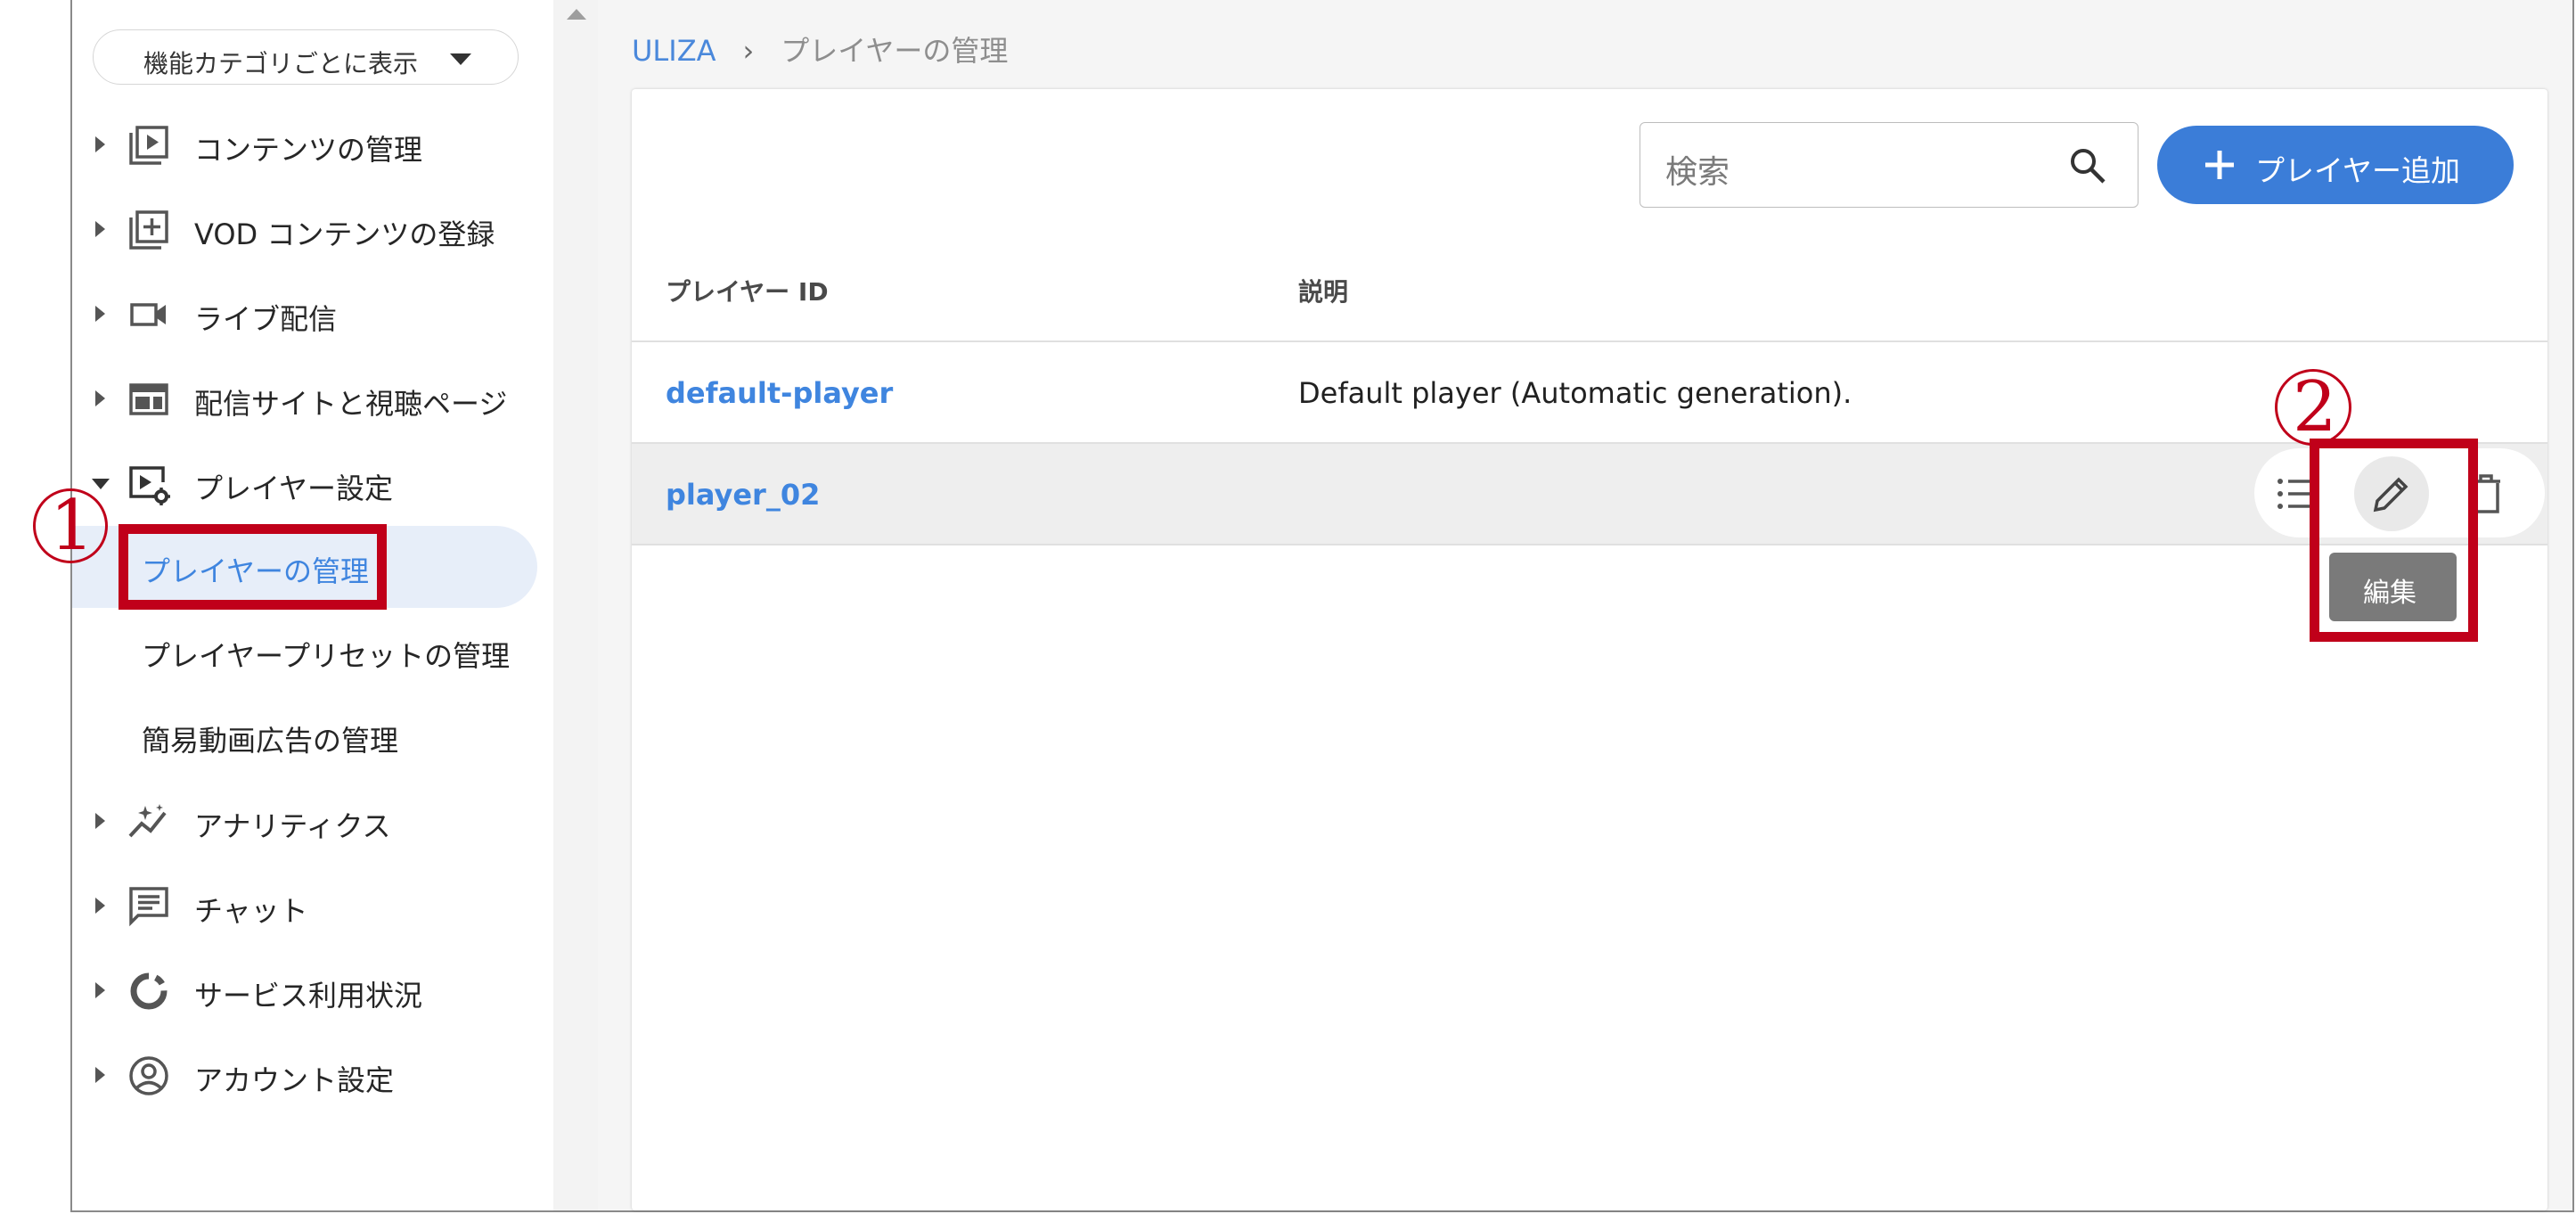  I want to click on sidebar-scrollbar, so click(575, 605).